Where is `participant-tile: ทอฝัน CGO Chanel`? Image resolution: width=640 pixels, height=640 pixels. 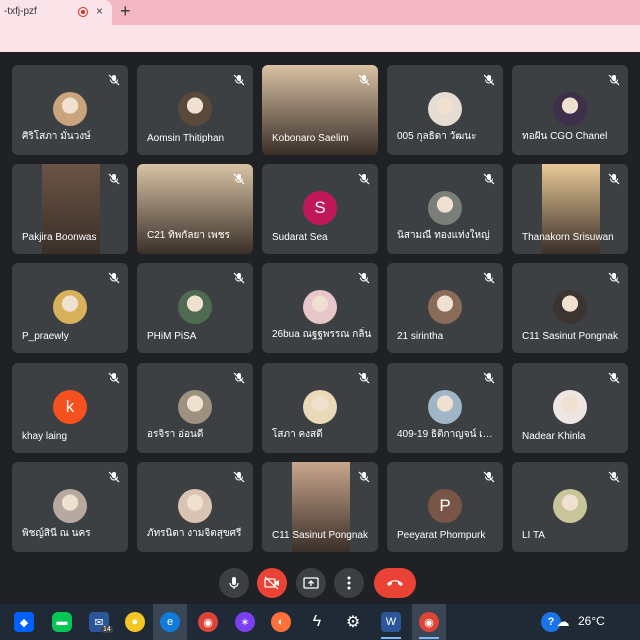 participant-tile: ทอฝัน CGO Chanel is located at coordinates (570, 110).